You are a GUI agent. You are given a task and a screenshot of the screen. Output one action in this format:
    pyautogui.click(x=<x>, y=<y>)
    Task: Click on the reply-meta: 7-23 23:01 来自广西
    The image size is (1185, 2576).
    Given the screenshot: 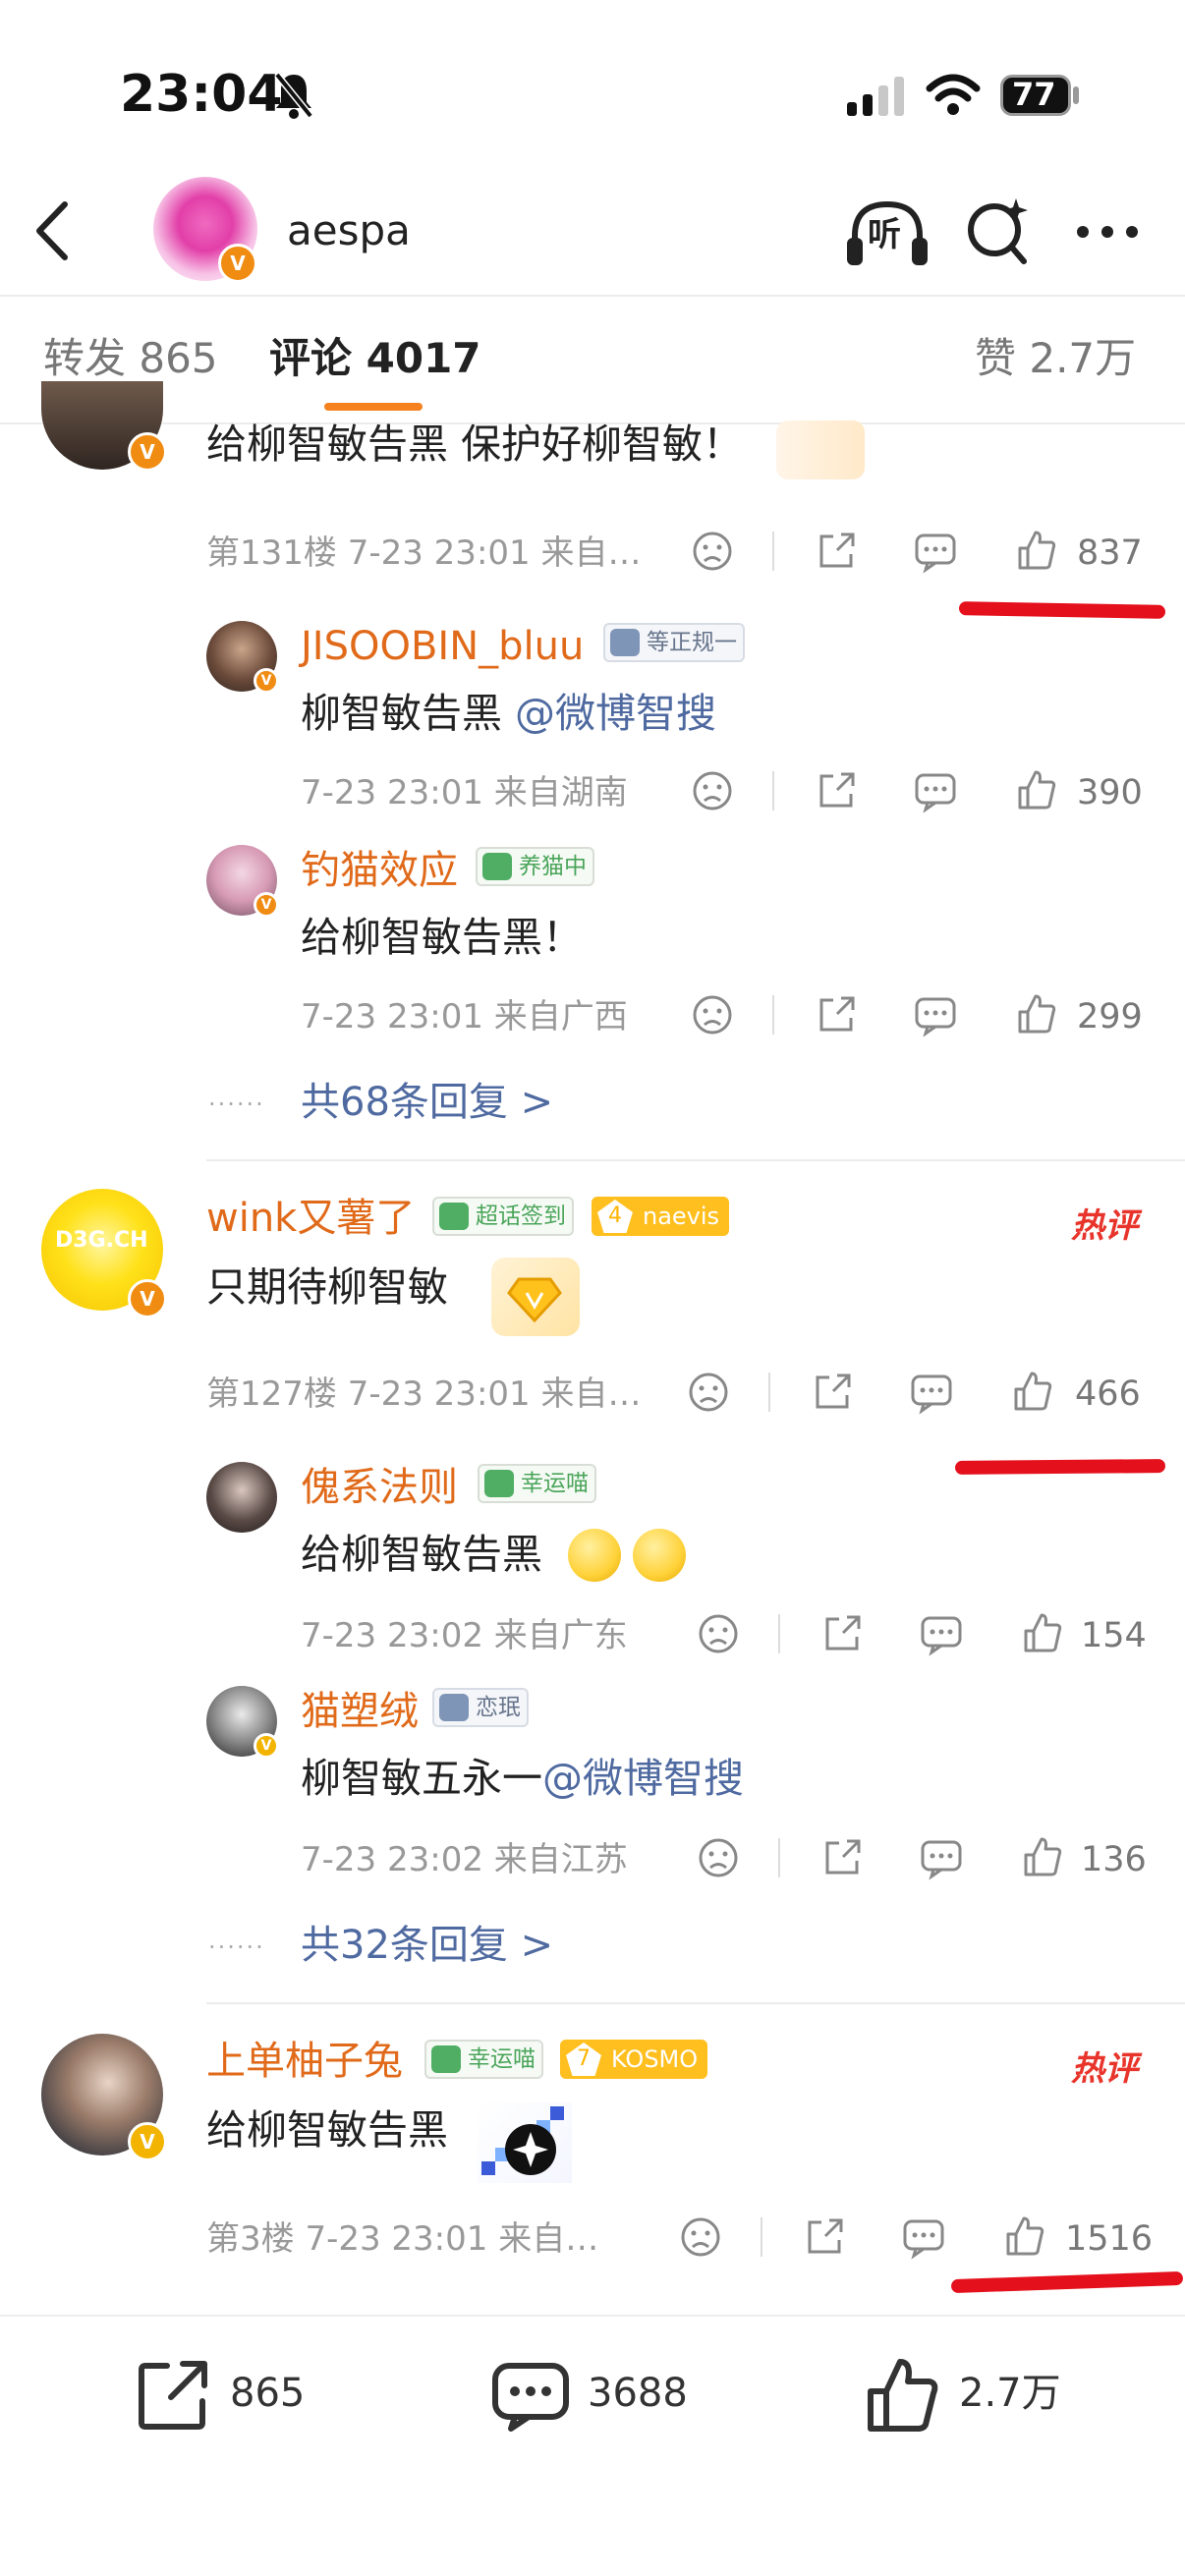 What is the action you would take?
    pyautogui.click(x=465, y=1016)
    